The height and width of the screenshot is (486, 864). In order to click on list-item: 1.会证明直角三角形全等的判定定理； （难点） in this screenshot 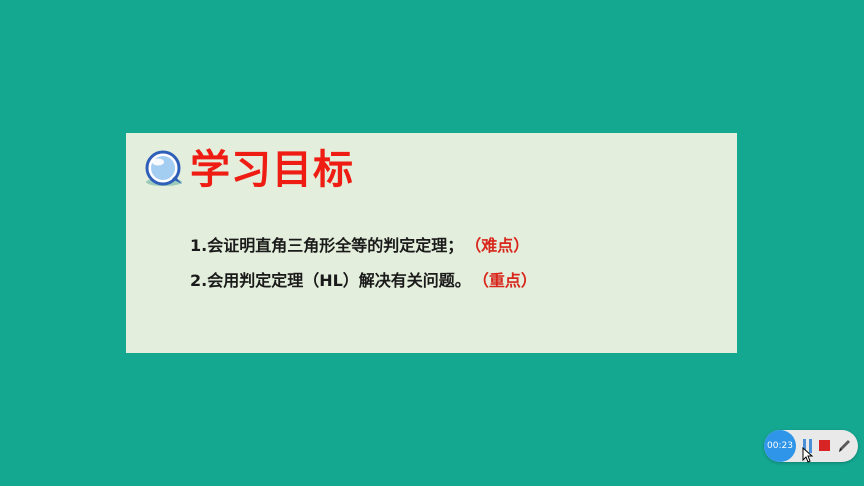, I will do `click(363, 246)`.